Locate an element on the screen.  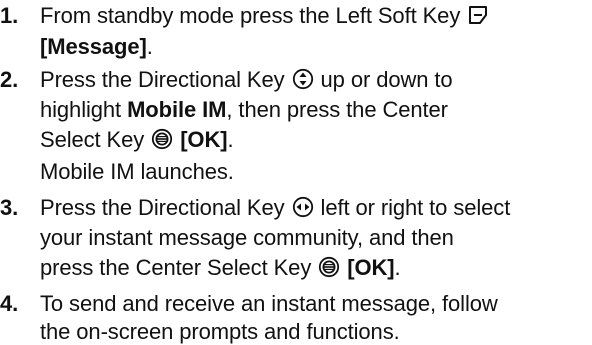
step-3-line-2: your instant message community, and then is located at coordinates (227, 237).